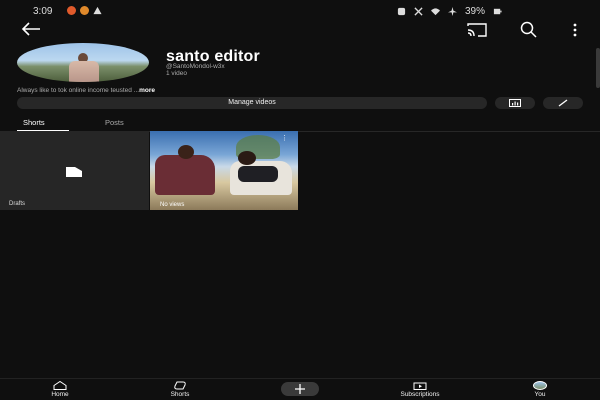 Image resolution: width=600 pixels, height=400 pixels. What do you see at coordinates (43, 11) in the screenshot?
I see `status-time: 3:09` at bounding box center [43, 11].